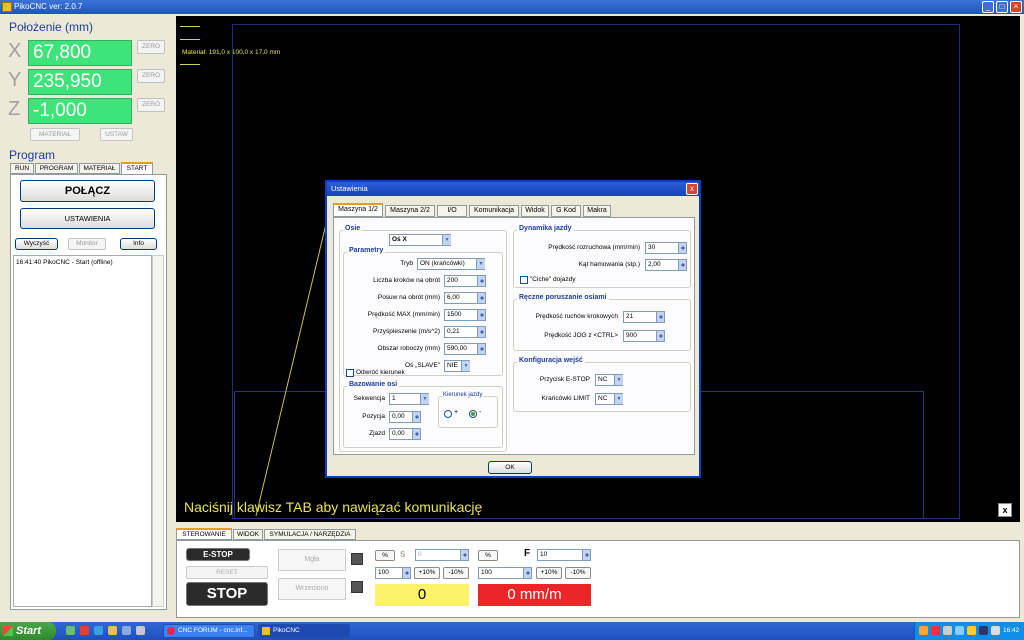 The image size is (1024, 640). Describe the element at coordinates (692, 189) in the screenshot. I see `dialog-close-button: x` at that location.